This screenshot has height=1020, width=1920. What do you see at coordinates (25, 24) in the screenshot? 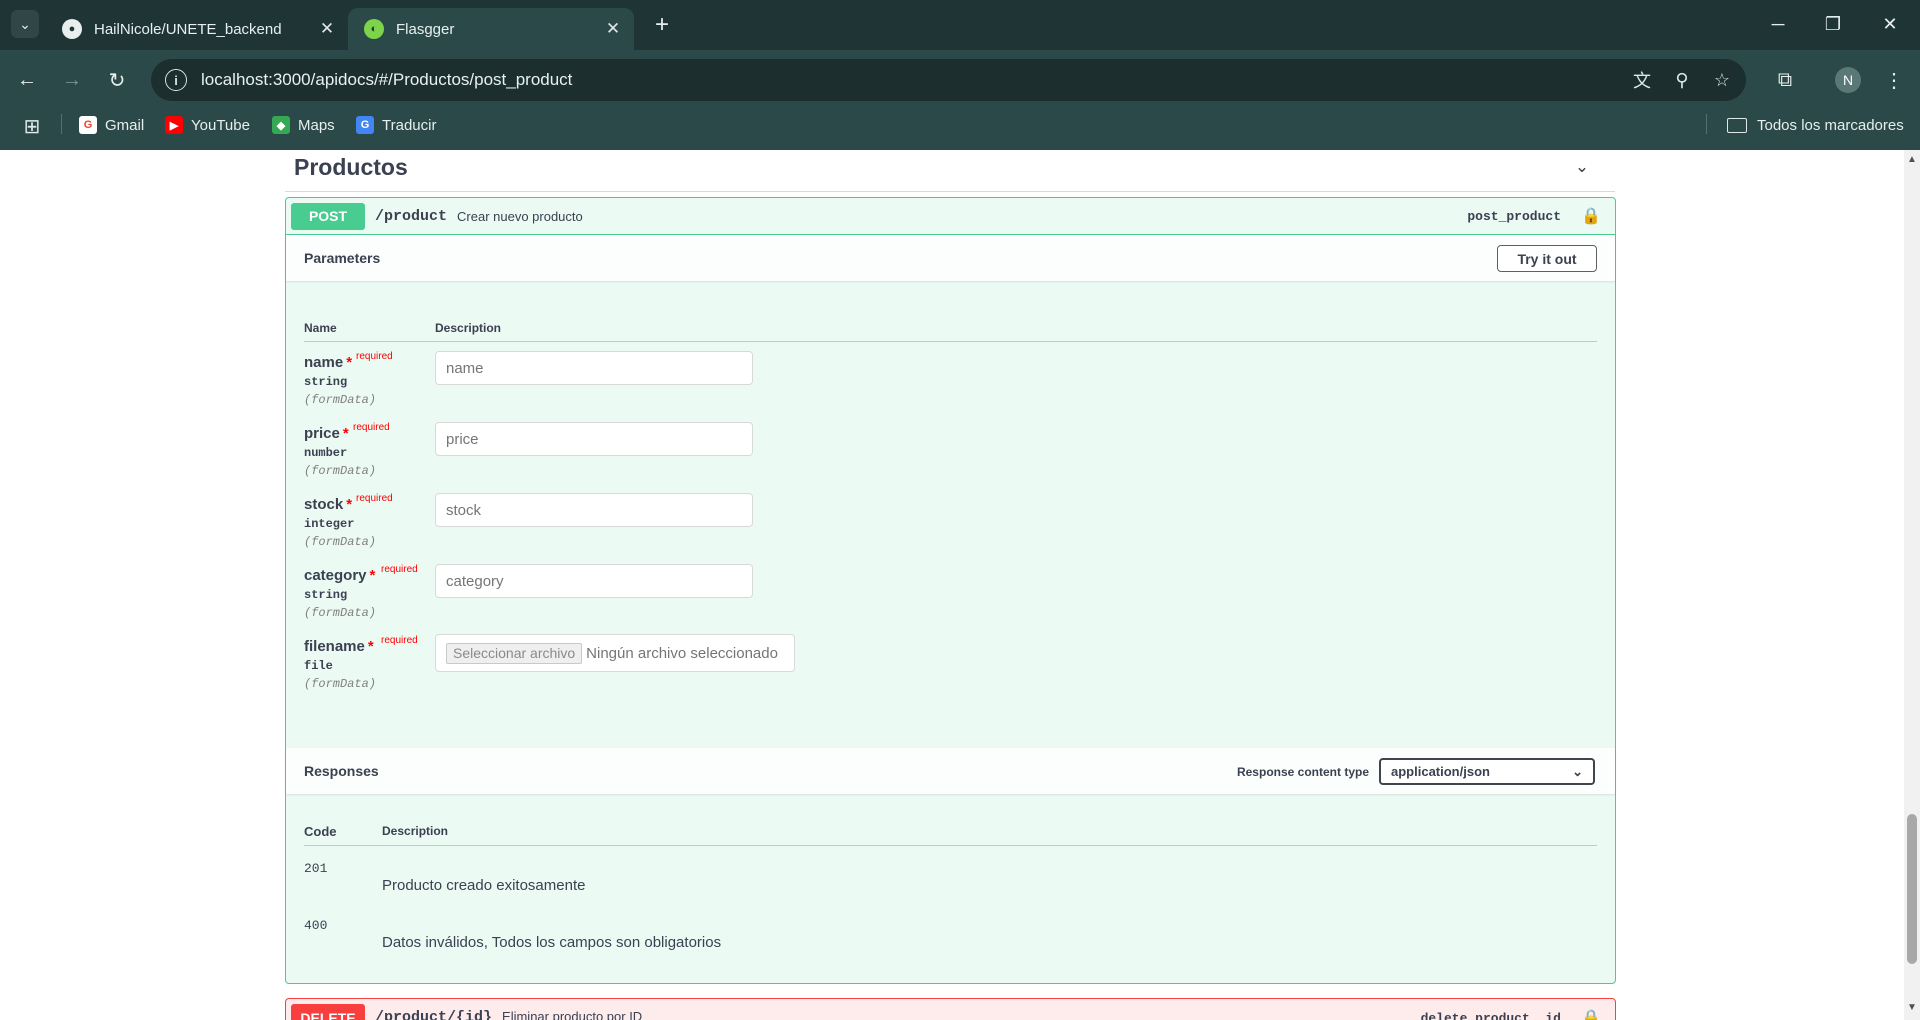
I see `tab-search-chevron-icon: ⌄` at bounding box center [25, 24].